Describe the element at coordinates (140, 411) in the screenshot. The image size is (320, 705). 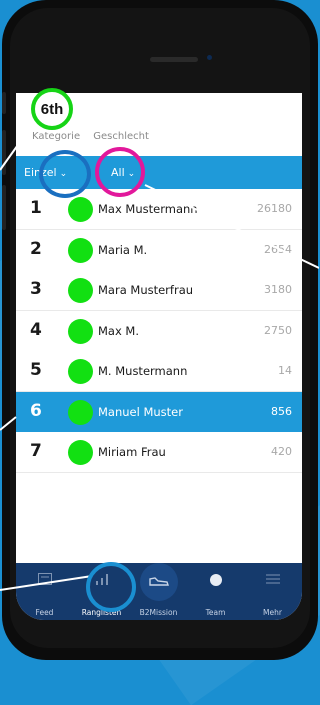
I see `player-name: Manuel Muster` at that location.